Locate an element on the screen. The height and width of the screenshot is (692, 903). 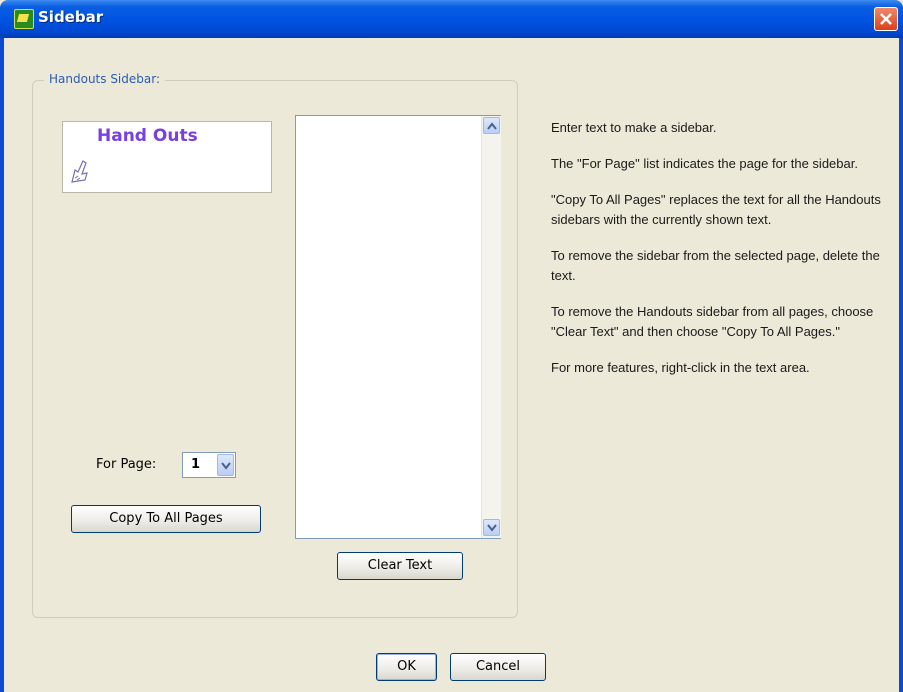
ok-button: OK is located at coordinates (406, 667).